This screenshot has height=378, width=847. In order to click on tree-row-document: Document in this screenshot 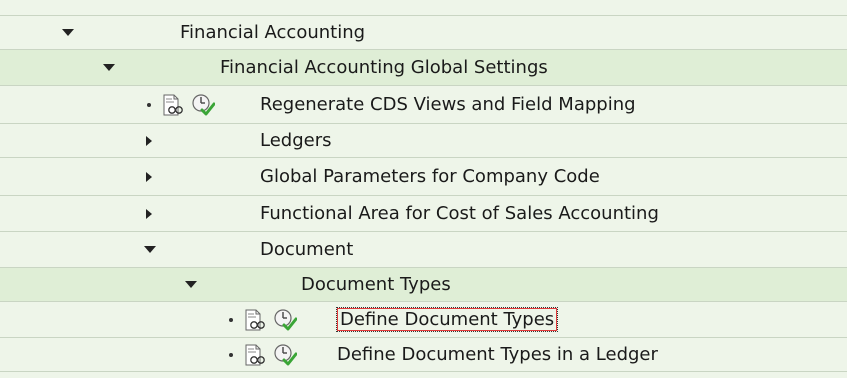, I will do `click(423, 250)`.